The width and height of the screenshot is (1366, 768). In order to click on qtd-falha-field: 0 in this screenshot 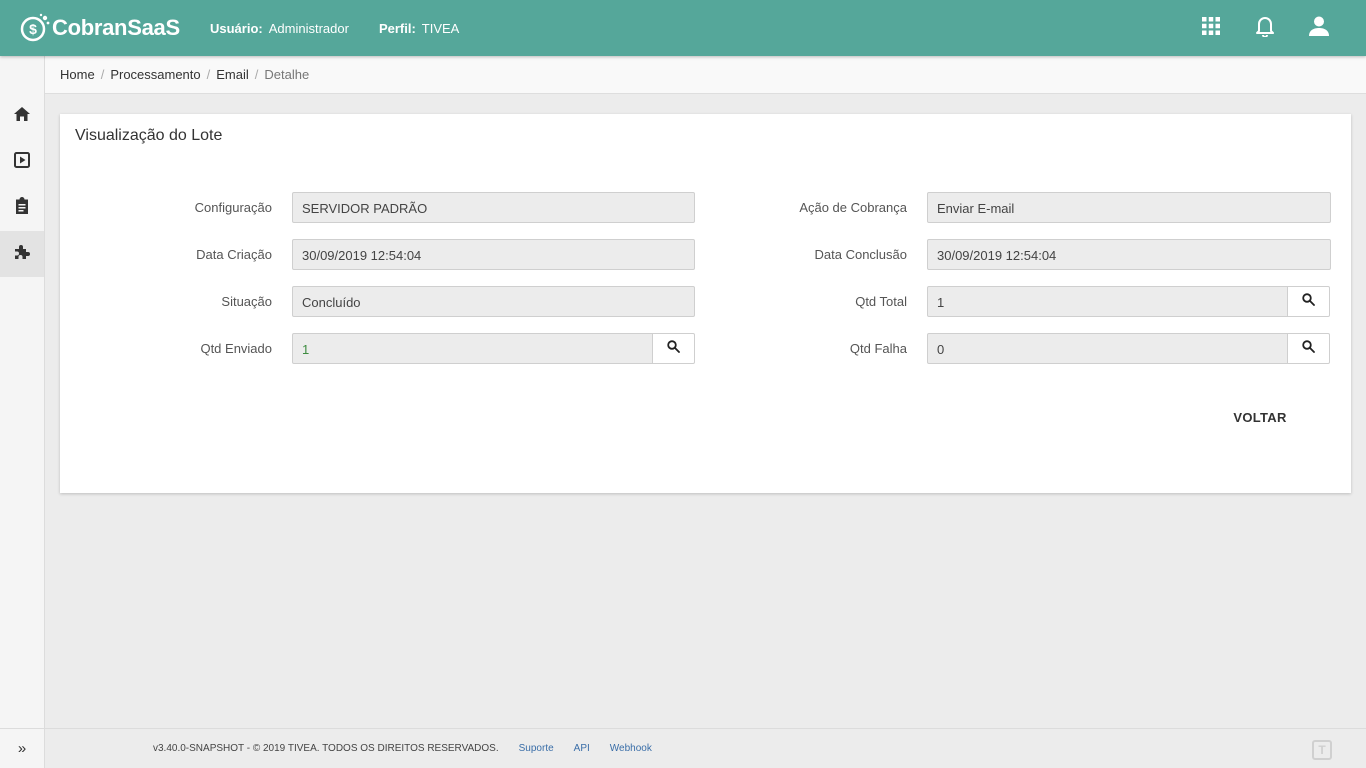, I will do `click(1107, 348)`.